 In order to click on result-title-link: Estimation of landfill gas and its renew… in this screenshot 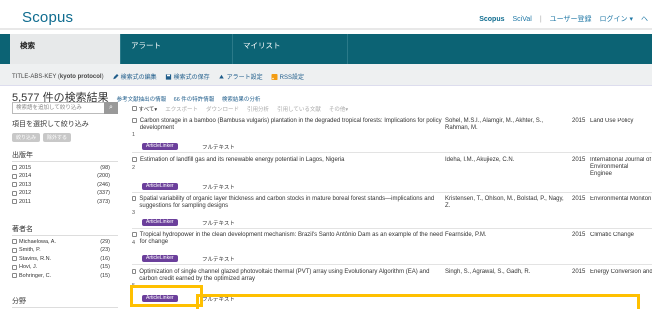, I will do `click(242, 160)`.